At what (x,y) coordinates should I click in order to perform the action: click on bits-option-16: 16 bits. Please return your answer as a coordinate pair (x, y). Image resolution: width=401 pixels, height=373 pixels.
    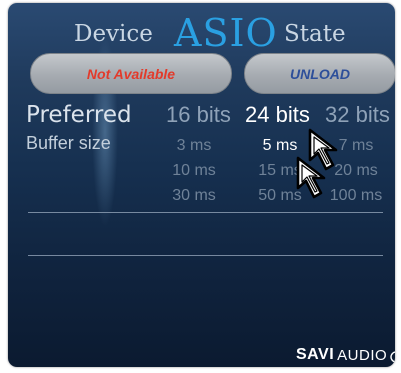
    Looking at the image, I should click on (198, 115).